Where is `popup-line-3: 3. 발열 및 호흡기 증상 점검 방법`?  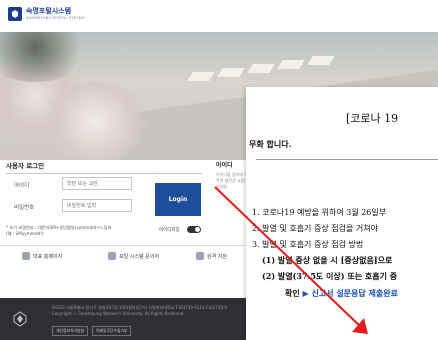 popup-line-3: 3. 발열 및 호흡기 증상 점검 방법 is located at coordinates (308, 244).